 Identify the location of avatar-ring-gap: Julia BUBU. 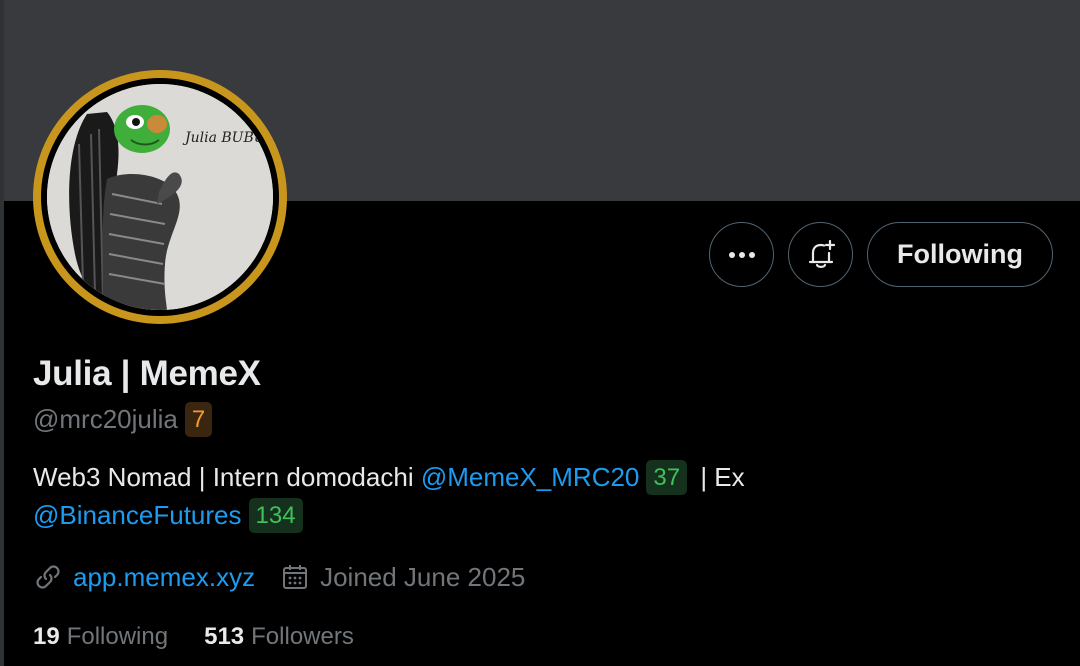
(160, 197).